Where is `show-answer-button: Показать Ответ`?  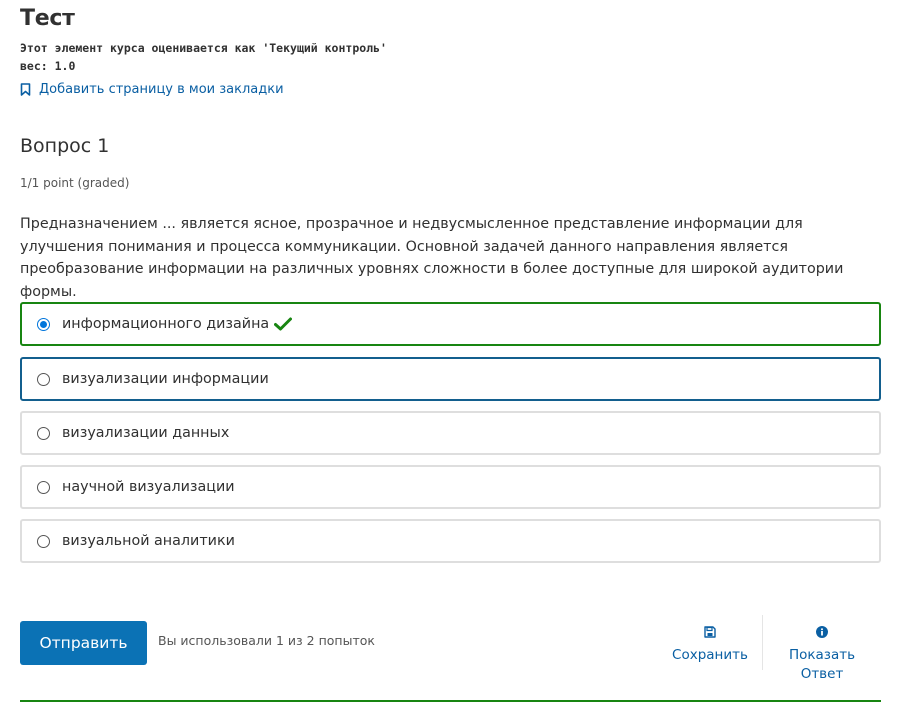
show-answer-button: Показать Ответ is located at coordinates (822, 654).